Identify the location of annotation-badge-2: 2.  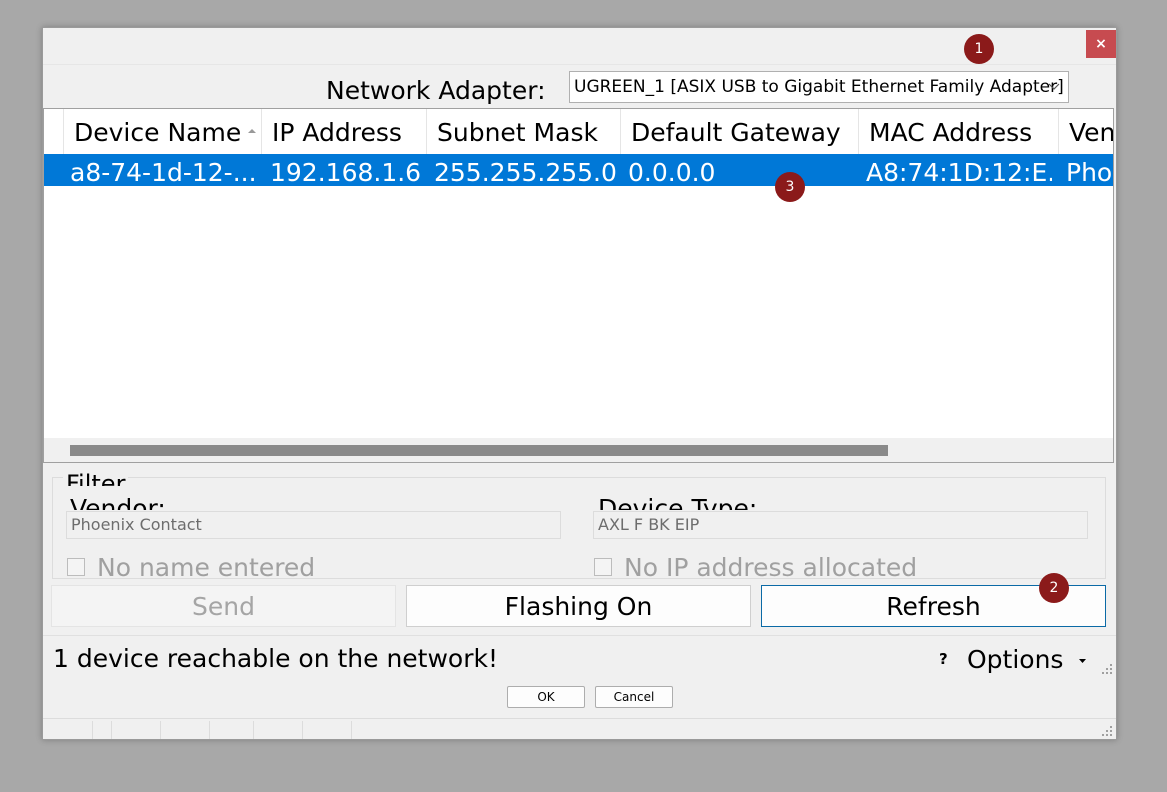
(1054, 588).